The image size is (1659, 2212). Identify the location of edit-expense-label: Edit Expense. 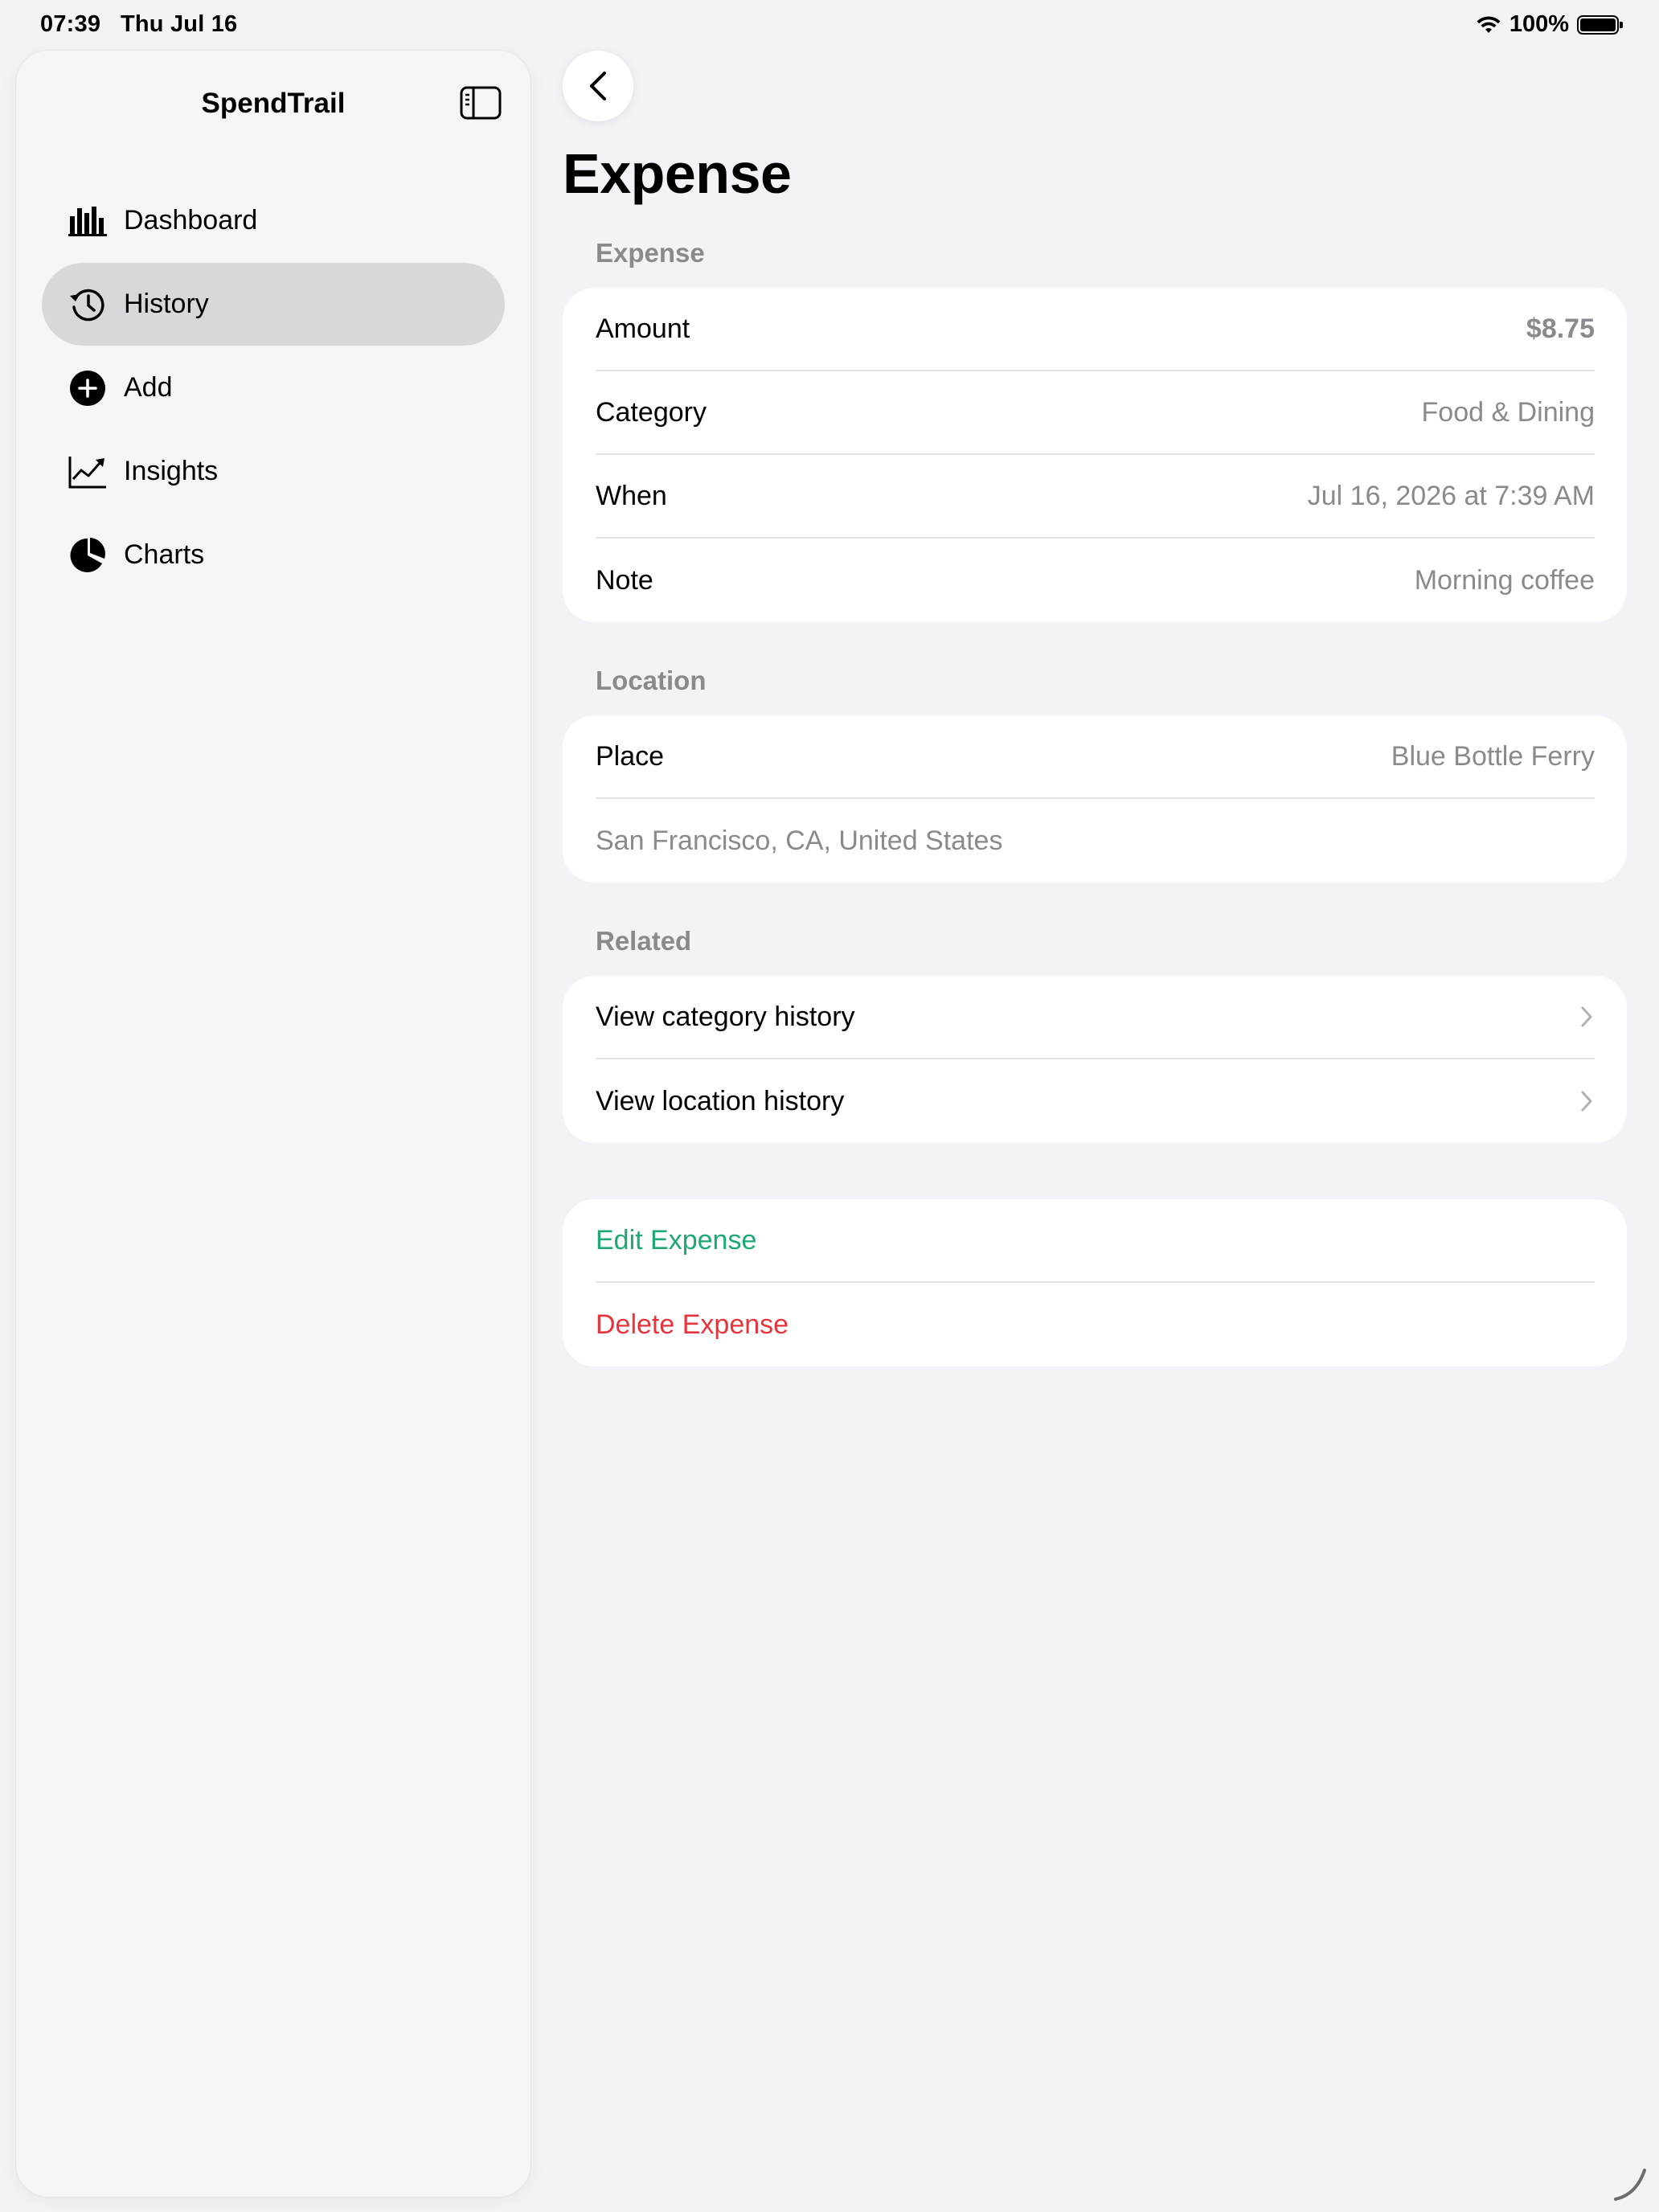
(676, 1240).